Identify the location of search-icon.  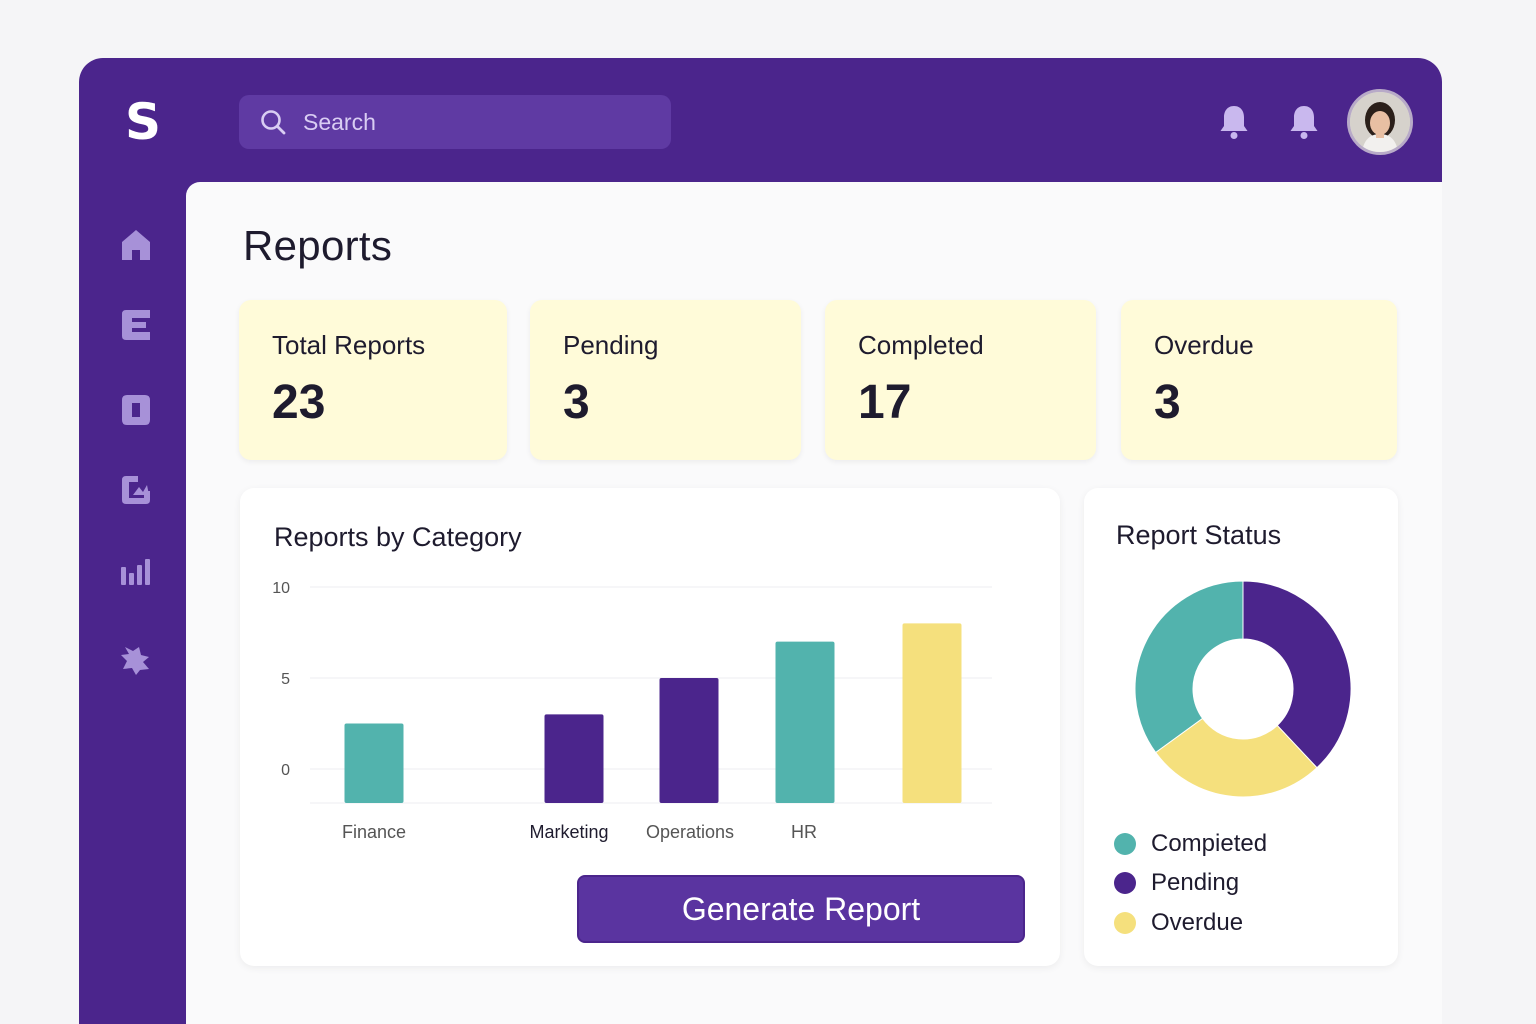
(273, 122).